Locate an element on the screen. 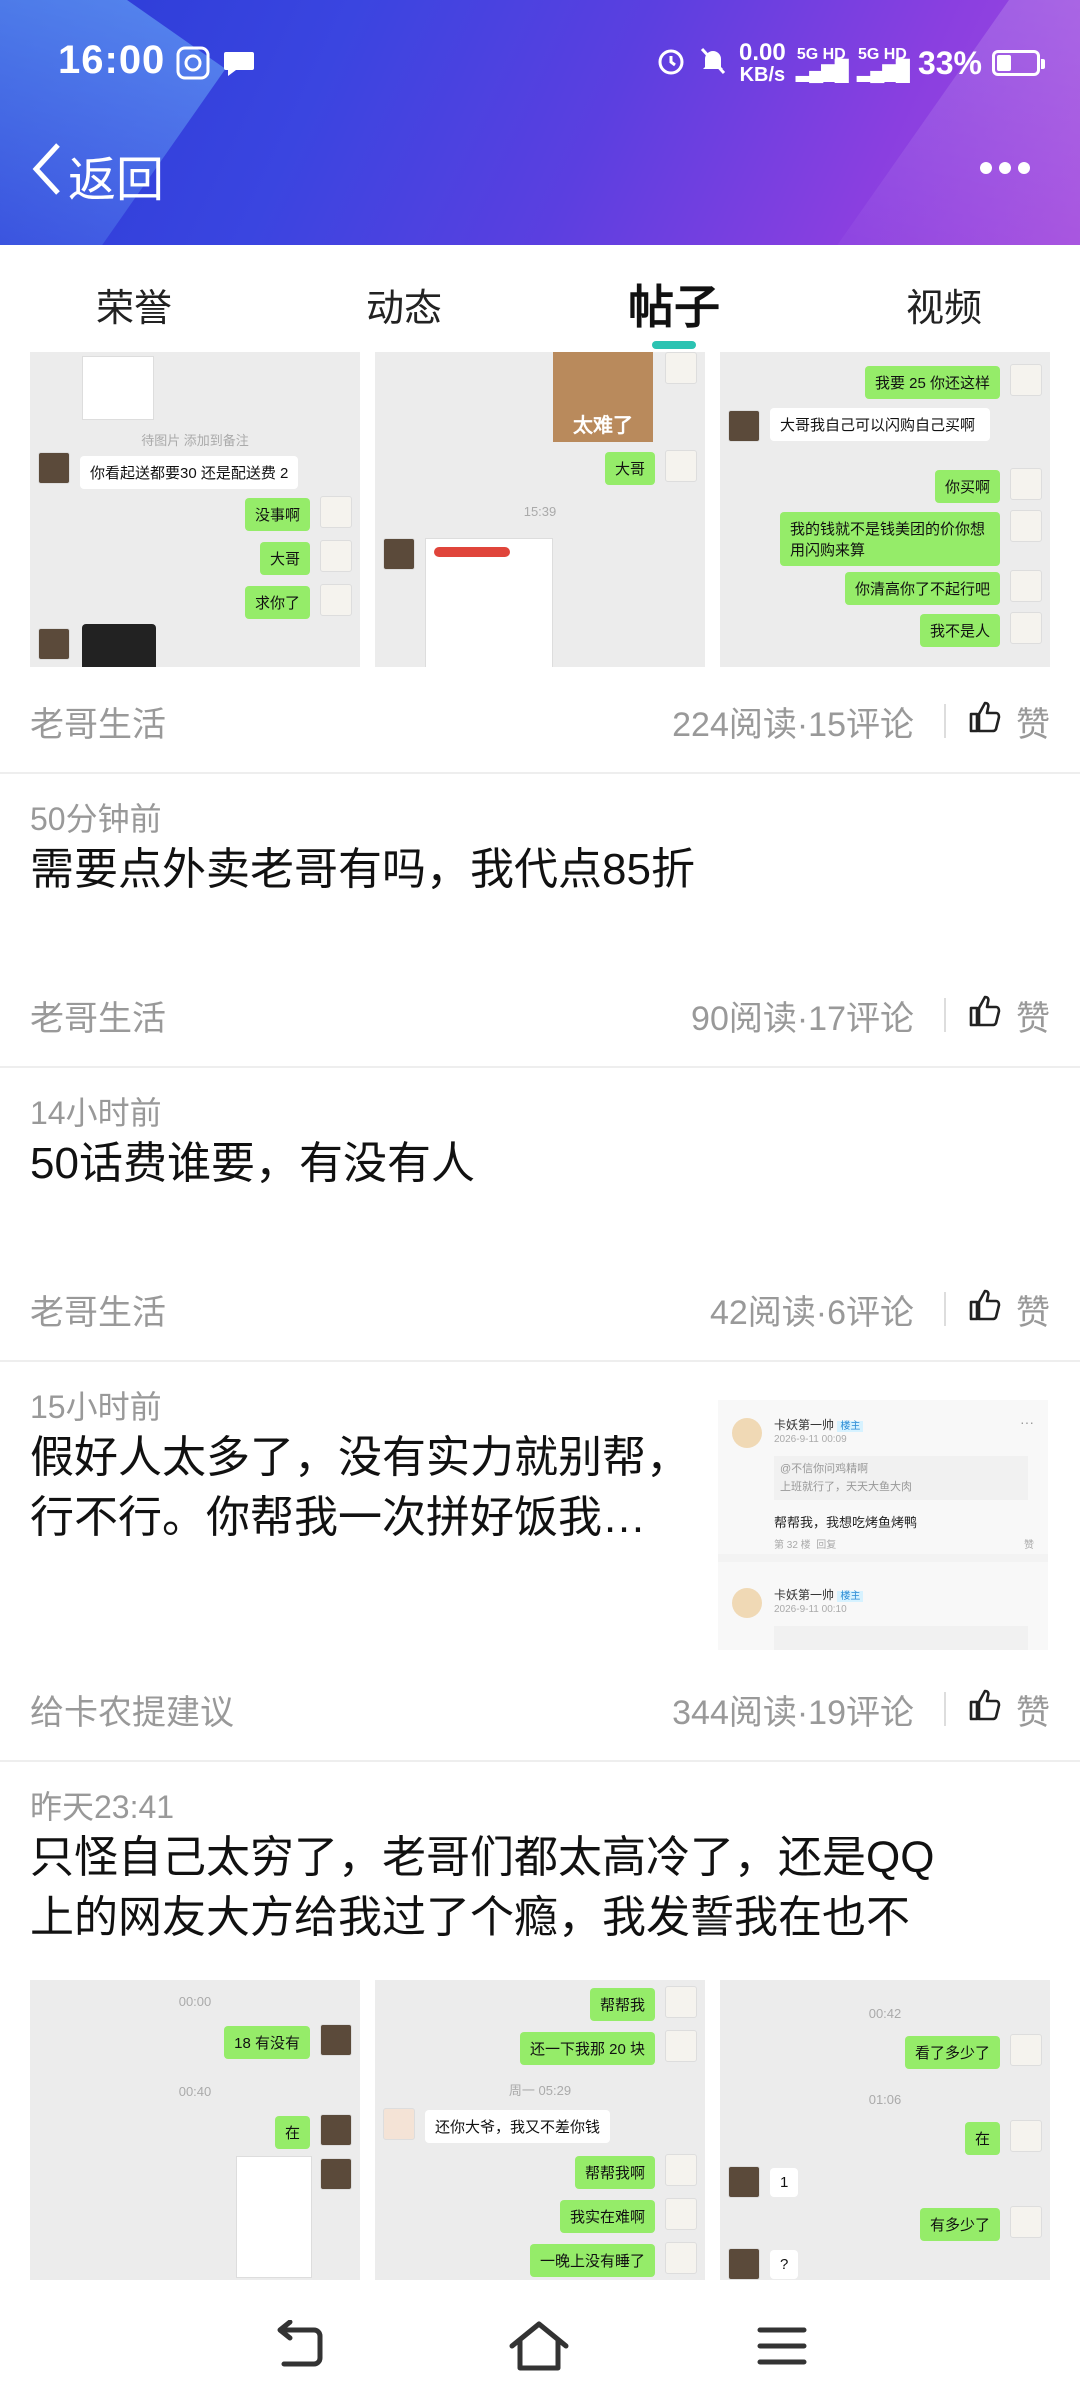  post-time: 15小时前 is located at coordinates (96, 1407).